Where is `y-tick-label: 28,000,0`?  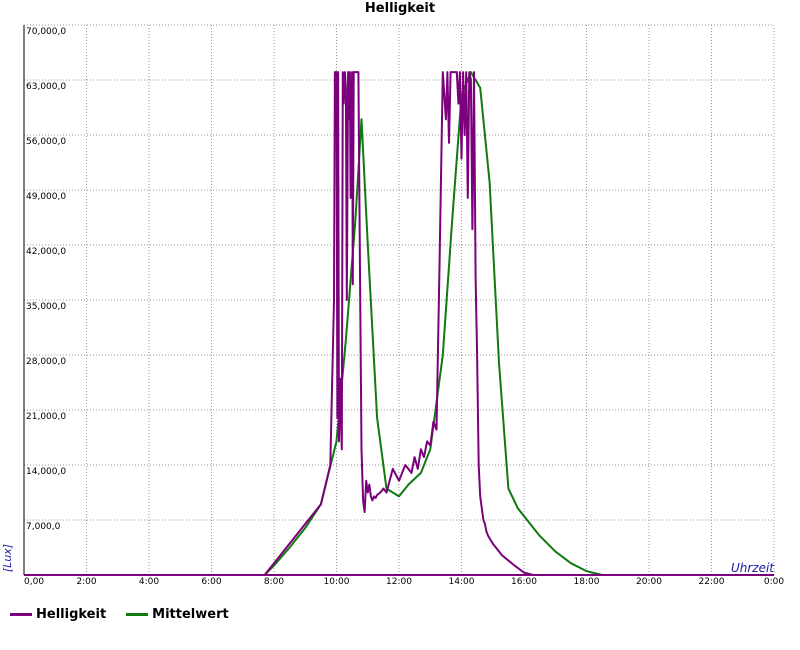 y-tick-label: 28,000,0 is located at coordinates (46, 362).